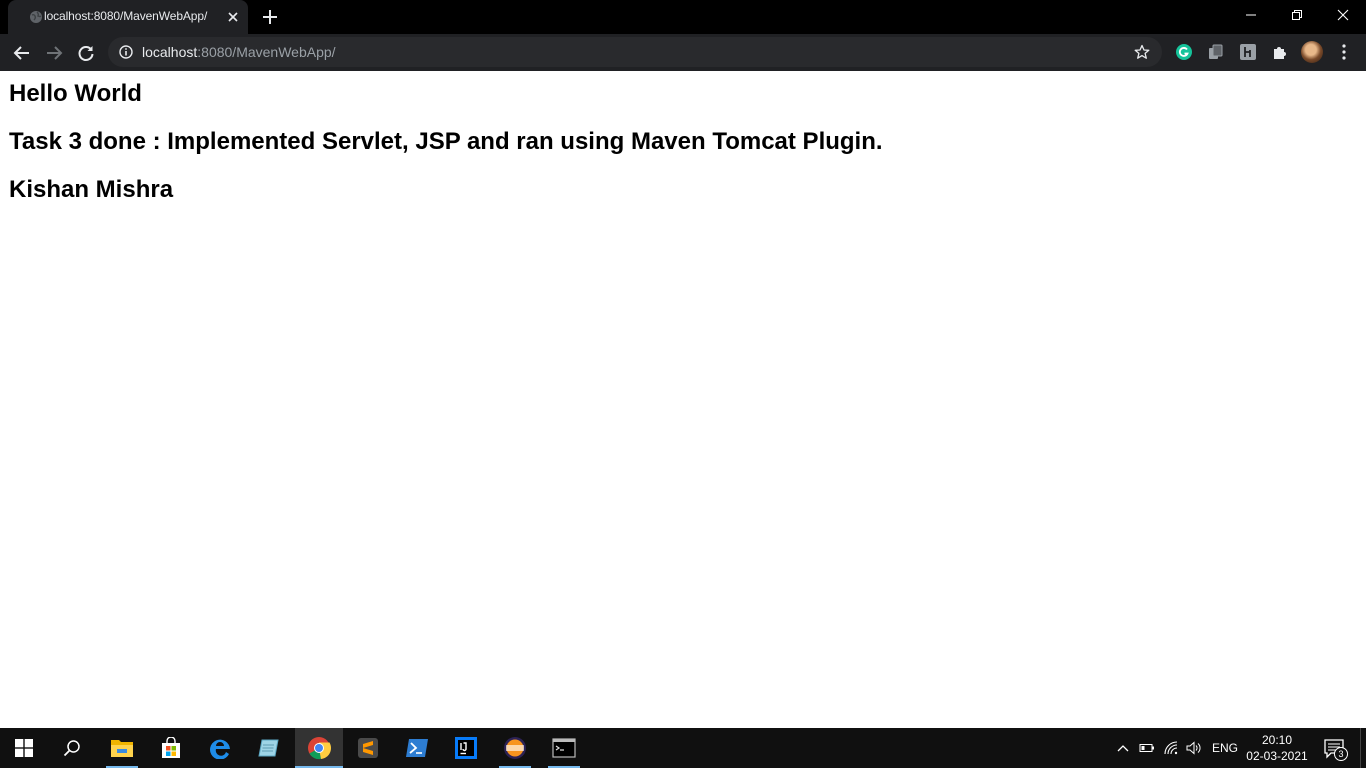  I want to click on chrome-icon, so click(319, 748).